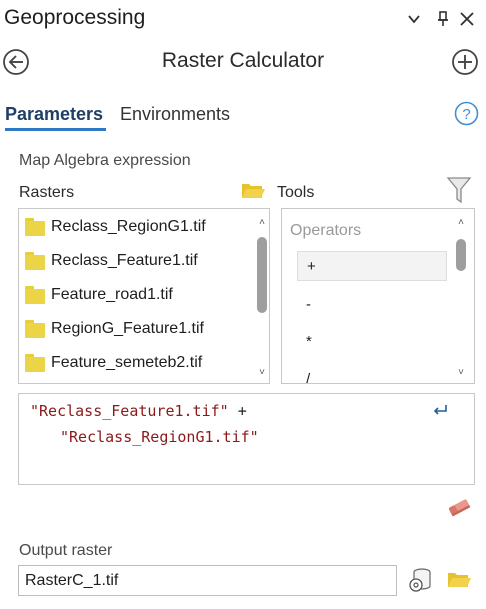 The height and width of the screenshot is (609, 486). What do you see at coordinates (127, 362) in the screenshot?
I see `raster-name: Feature_semeteb2.tif` at bounding box center [127, 362].